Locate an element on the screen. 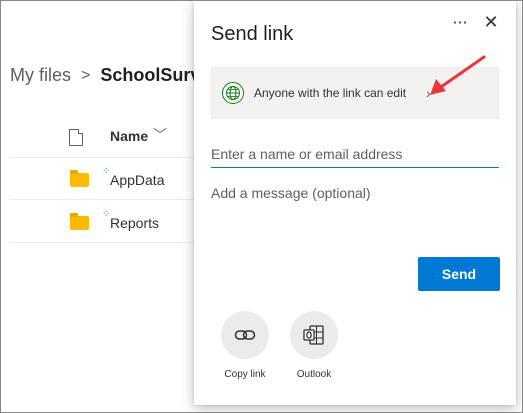 This screenshot has width=523, height=413. more-options-button: ··· is located at coordinates (460, 22).